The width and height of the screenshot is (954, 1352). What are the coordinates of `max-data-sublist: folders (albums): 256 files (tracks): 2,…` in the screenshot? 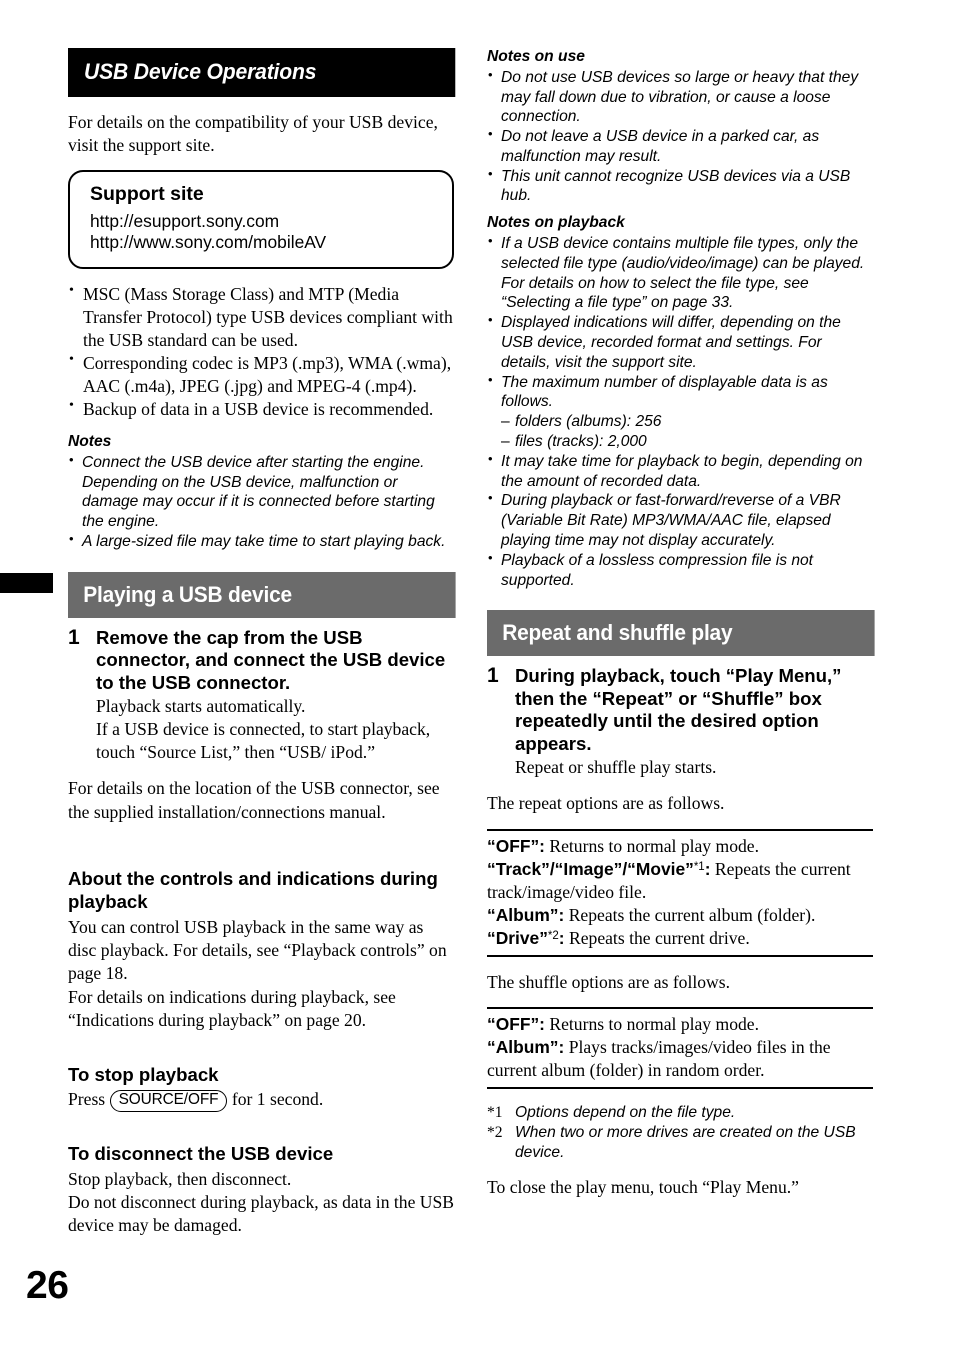 It's located at (688, 432).